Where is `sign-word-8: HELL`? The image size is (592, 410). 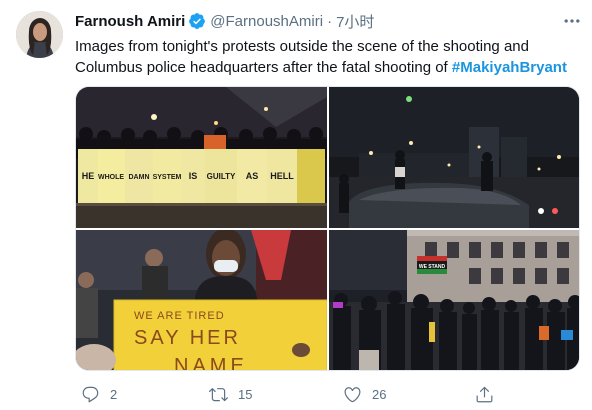 sign-word-8: HELL is located at coordinates (282, 176).